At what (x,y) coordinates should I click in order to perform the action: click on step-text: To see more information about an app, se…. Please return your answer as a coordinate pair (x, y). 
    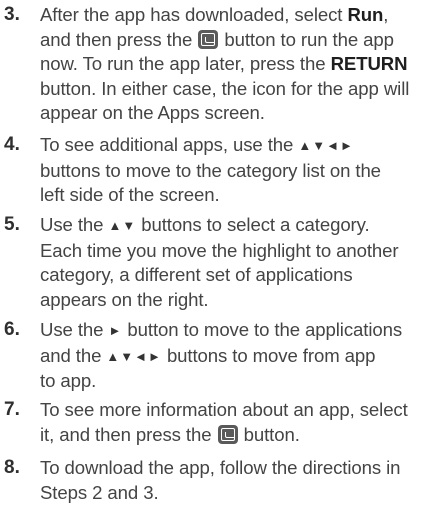
    Looking at the image, I should click on (224, 422).